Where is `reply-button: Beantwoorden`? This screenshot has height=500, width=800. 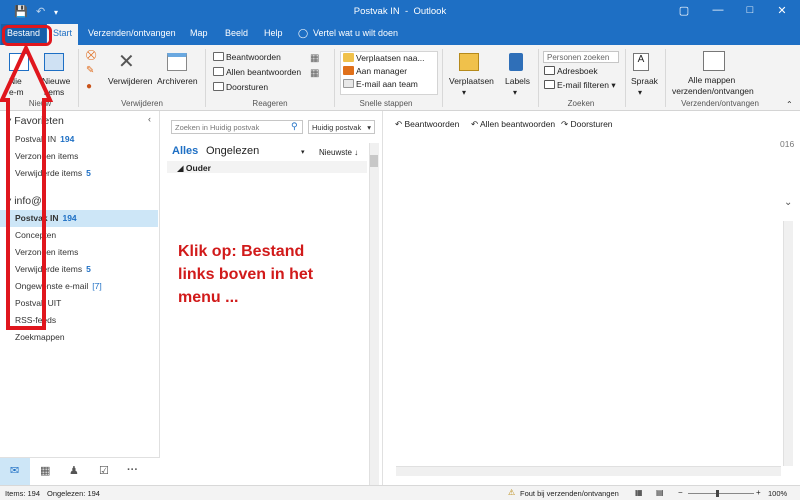
reply-button: Beantwoorden is located at coordinates (247, 57).